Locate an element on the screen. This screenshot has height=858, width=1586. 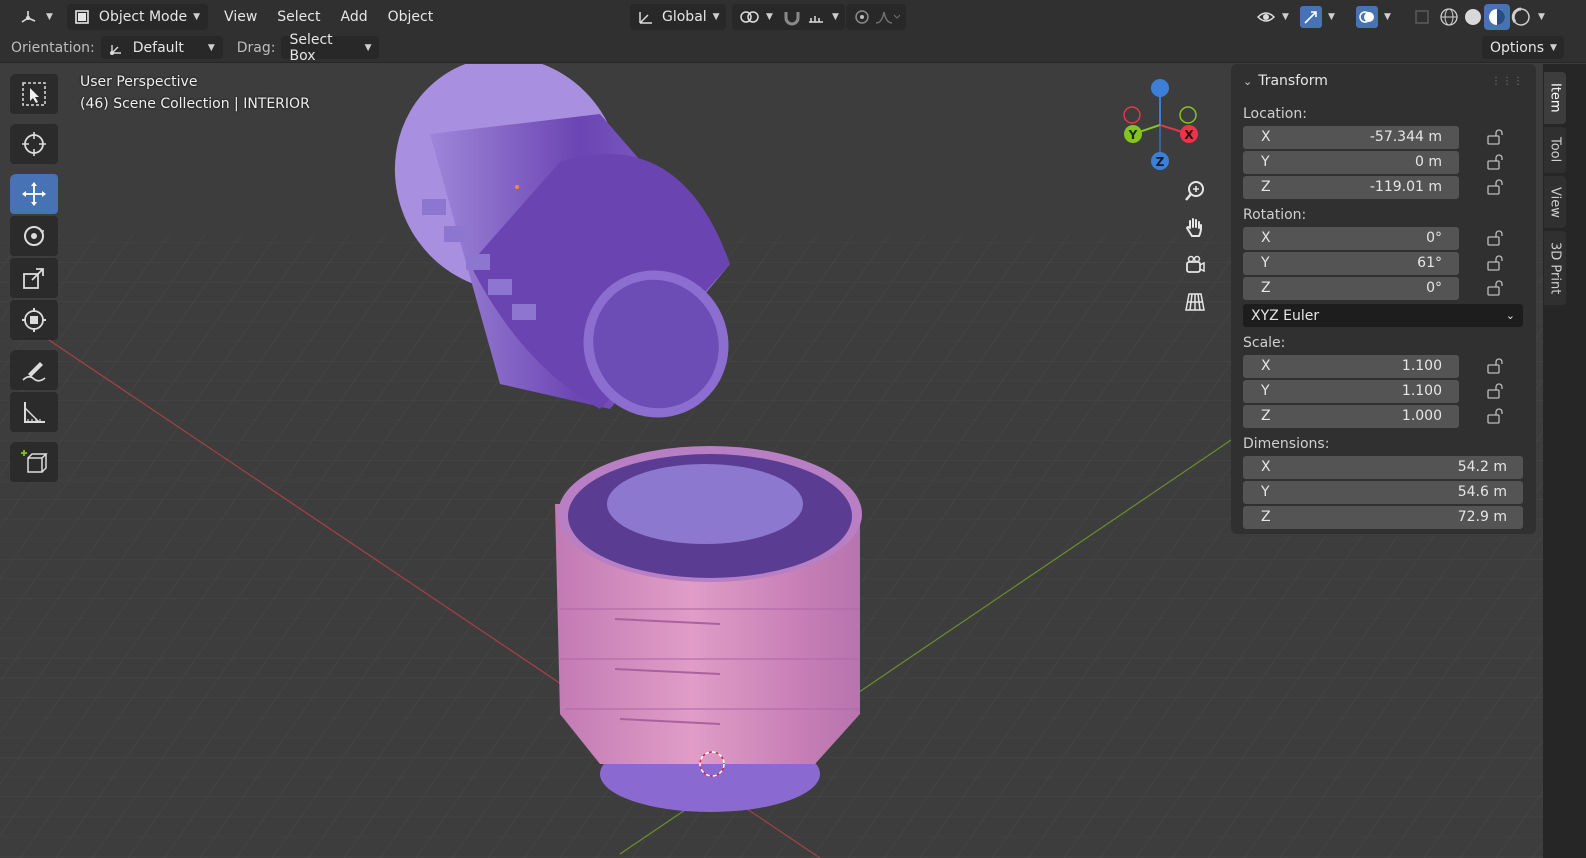
editor-type-button: ▼ is located at coordinates (35, 17).